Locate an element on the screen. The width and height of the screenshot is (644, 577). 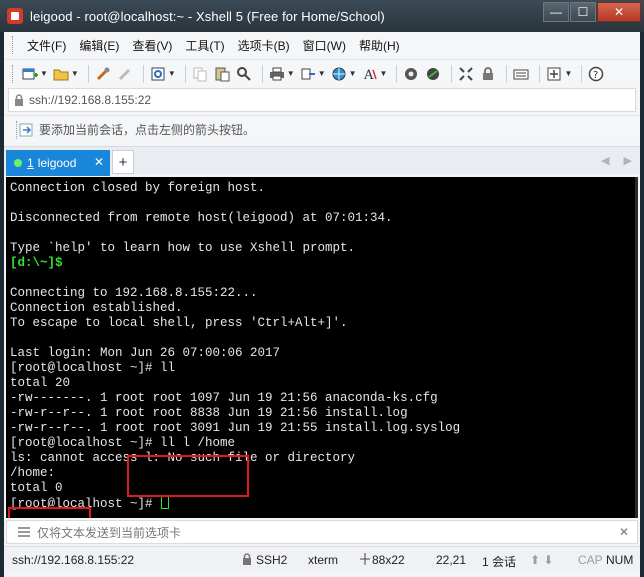
new-session-button: ▼ is located at coordinates (34, 74).